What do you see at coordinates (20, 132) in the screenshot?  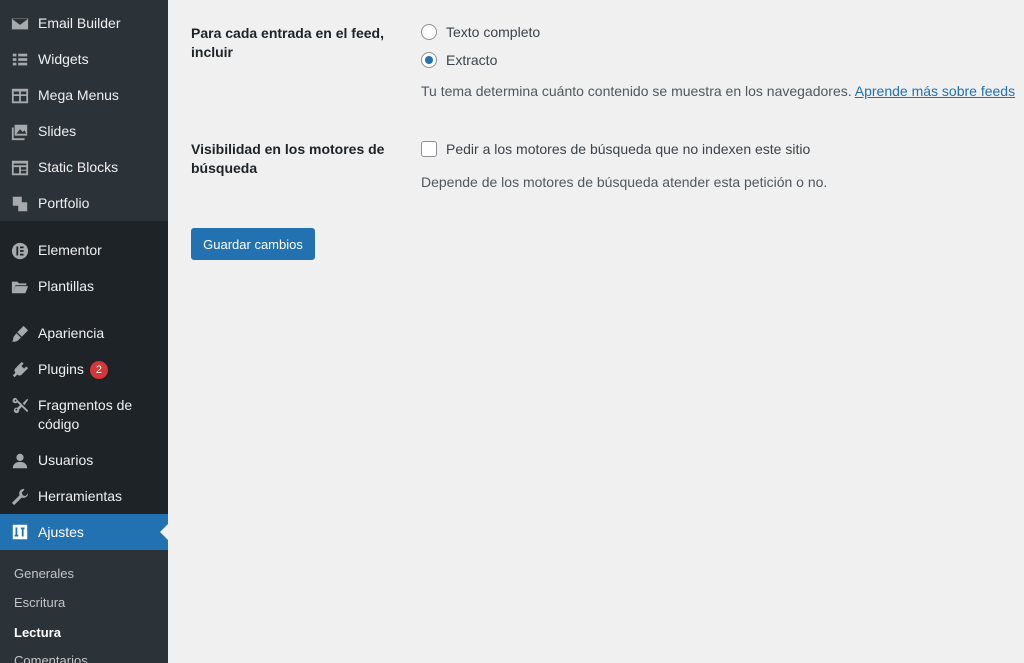 I see `slides-icon` at bounding box center [20, 132].